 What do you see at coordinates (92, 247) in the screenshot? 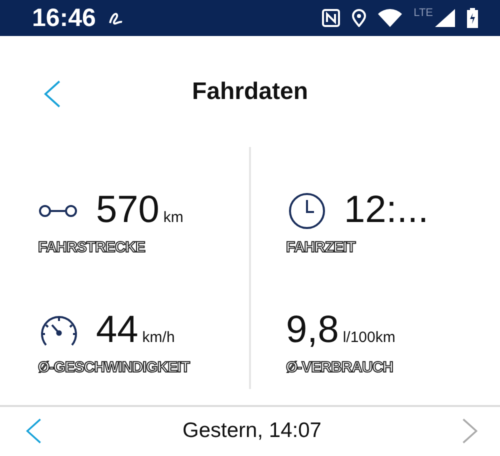
I see `metric-label: FAHRSTRECKE` at bounding box center [92, 247].